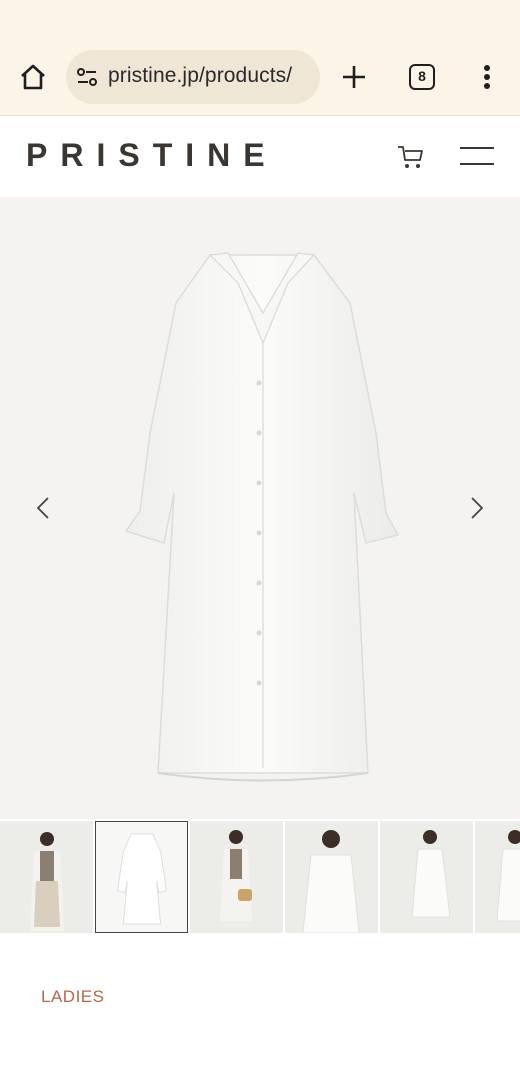  I want to click on site-logo: PRISTINE, so click(152, 155).